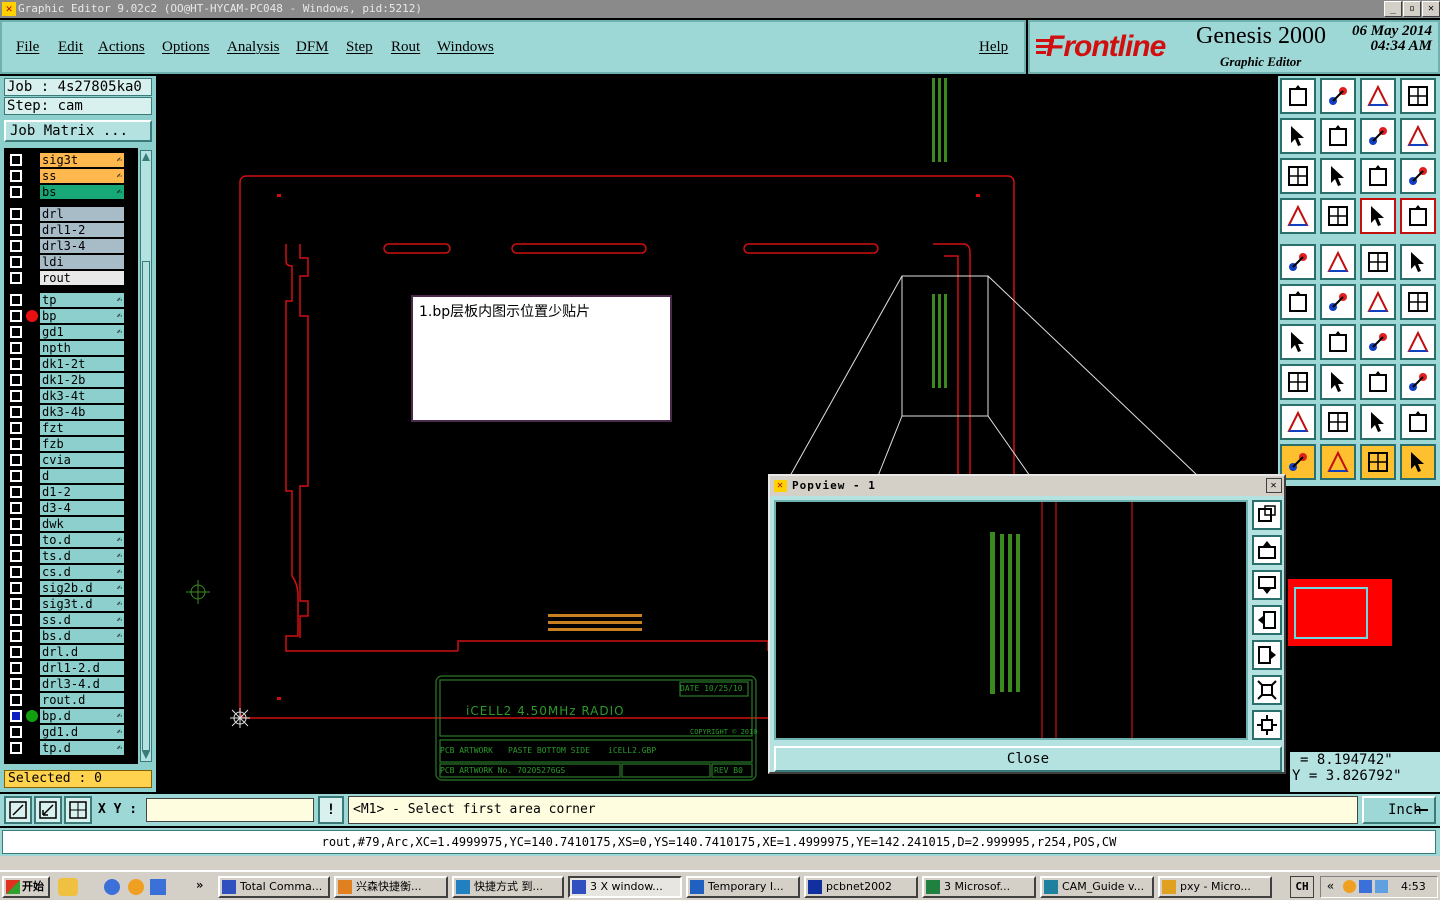 The image size is (1440, 900). Describe the element at coordinates (1378, 302) in the screenshot. I see `tool-line-point-icon` at that location.